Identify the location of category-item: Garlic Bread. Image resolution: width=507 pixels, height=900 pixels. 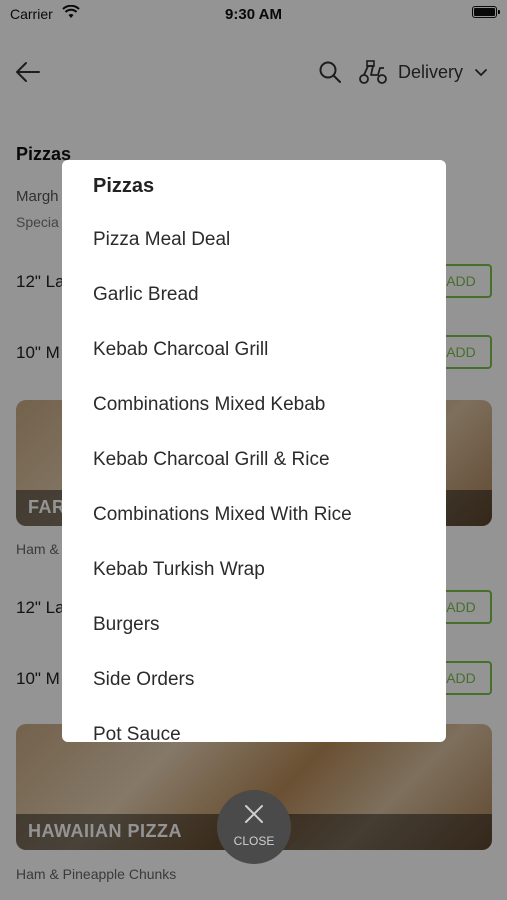
(254, 297).